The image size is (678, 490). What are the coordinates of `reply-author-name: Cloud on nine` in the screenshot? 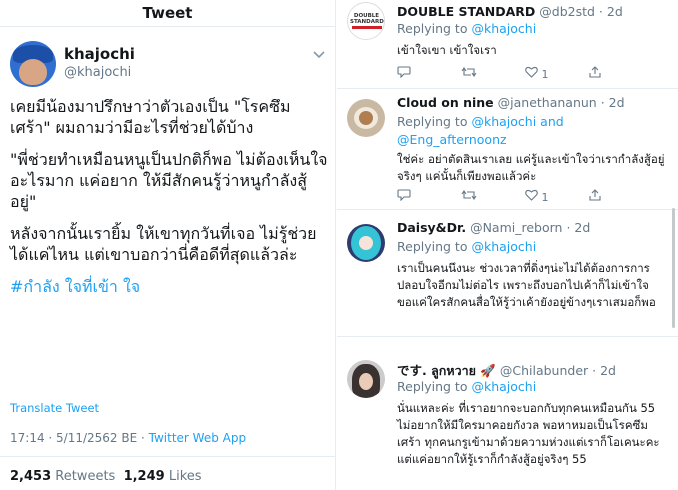 It's located at (445, 102).